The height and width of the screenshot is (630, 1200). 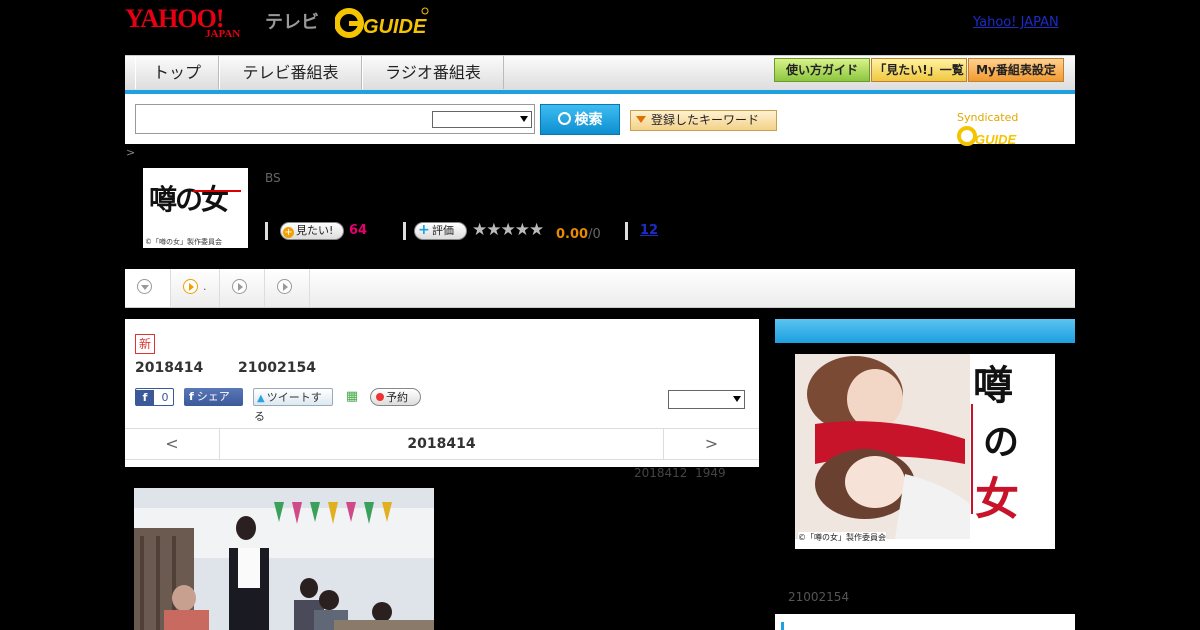 I want to click on rating-summary: 0.00/0, so click(x=578, y=232).